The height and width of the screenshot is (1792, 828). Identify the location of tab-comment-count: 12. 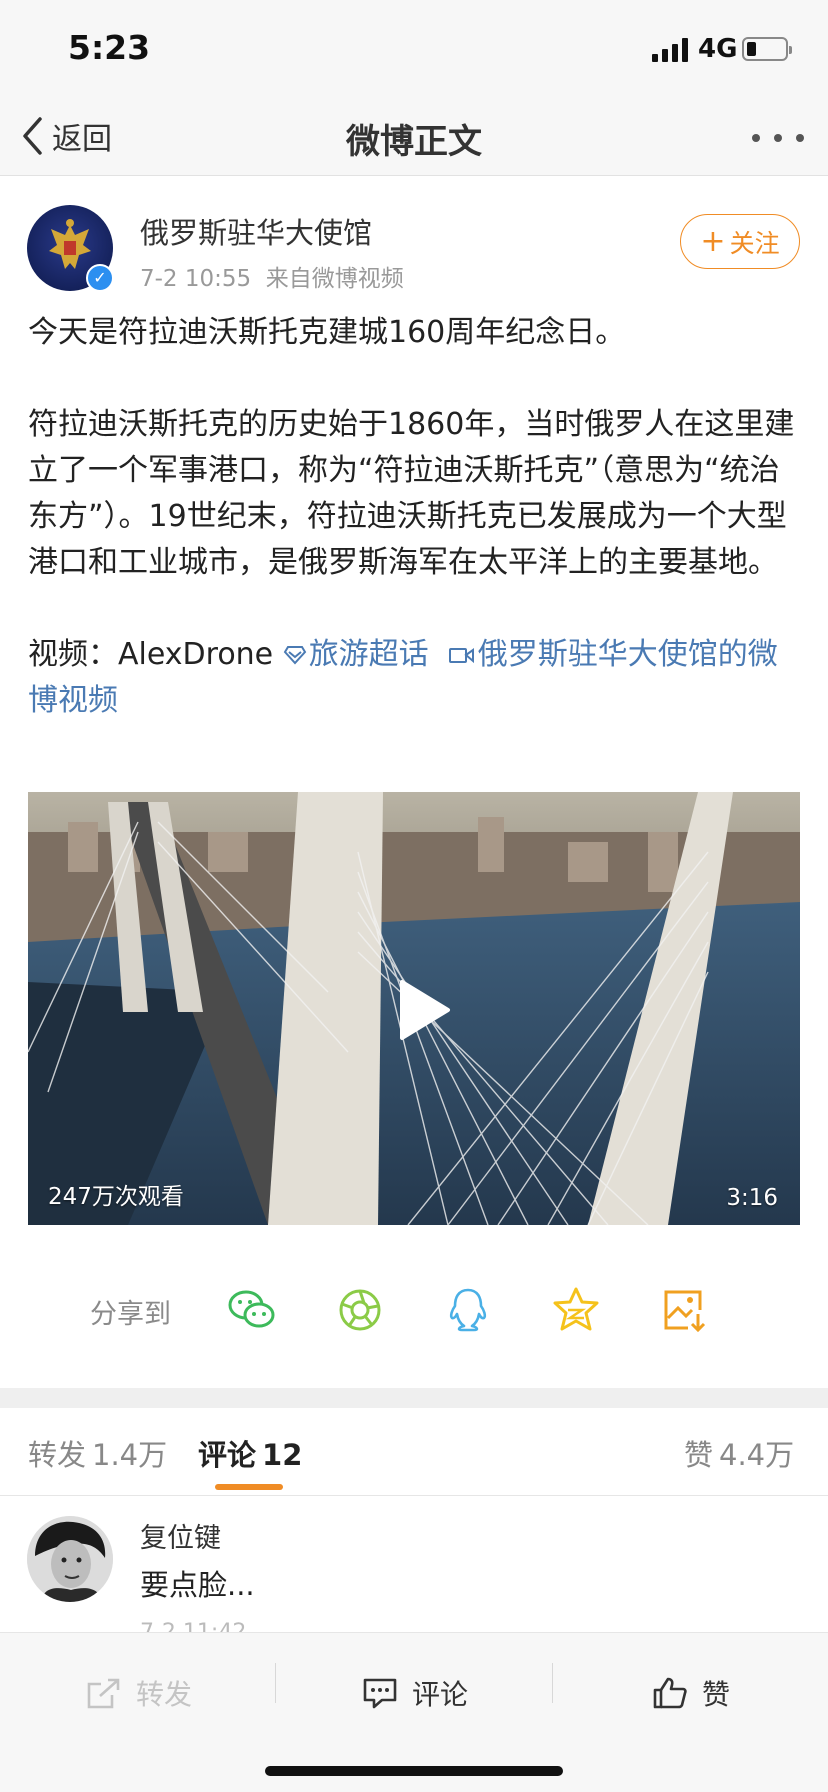
(282, 1455).